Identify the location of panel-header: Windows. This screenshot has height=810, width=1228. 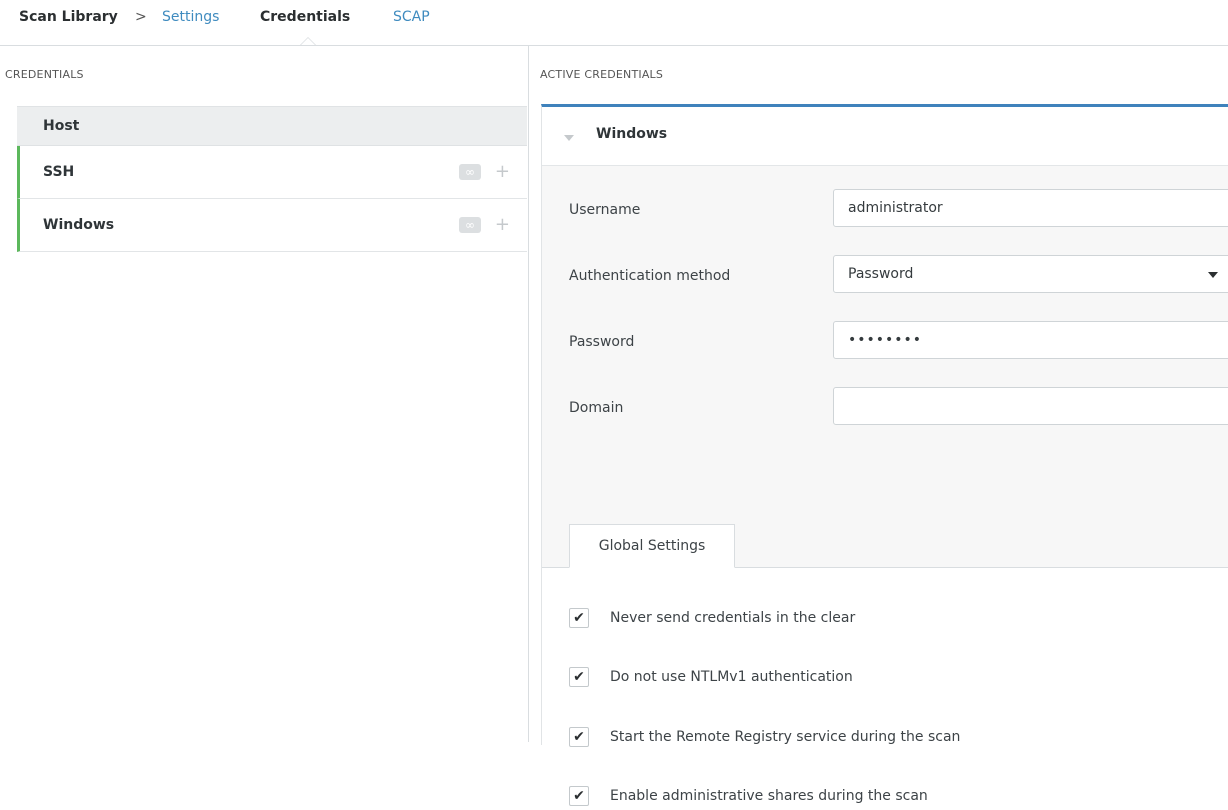
(885, 136).